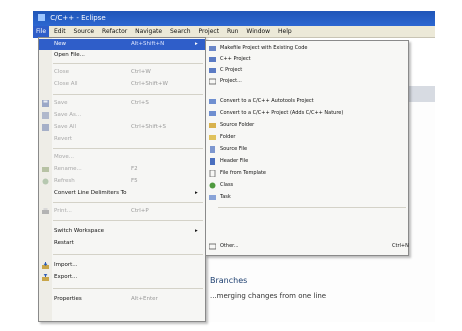 The image size is (462, 331). I want to click on file-menu-item-properties: Properties Alt+Enter, so click(122, 299).